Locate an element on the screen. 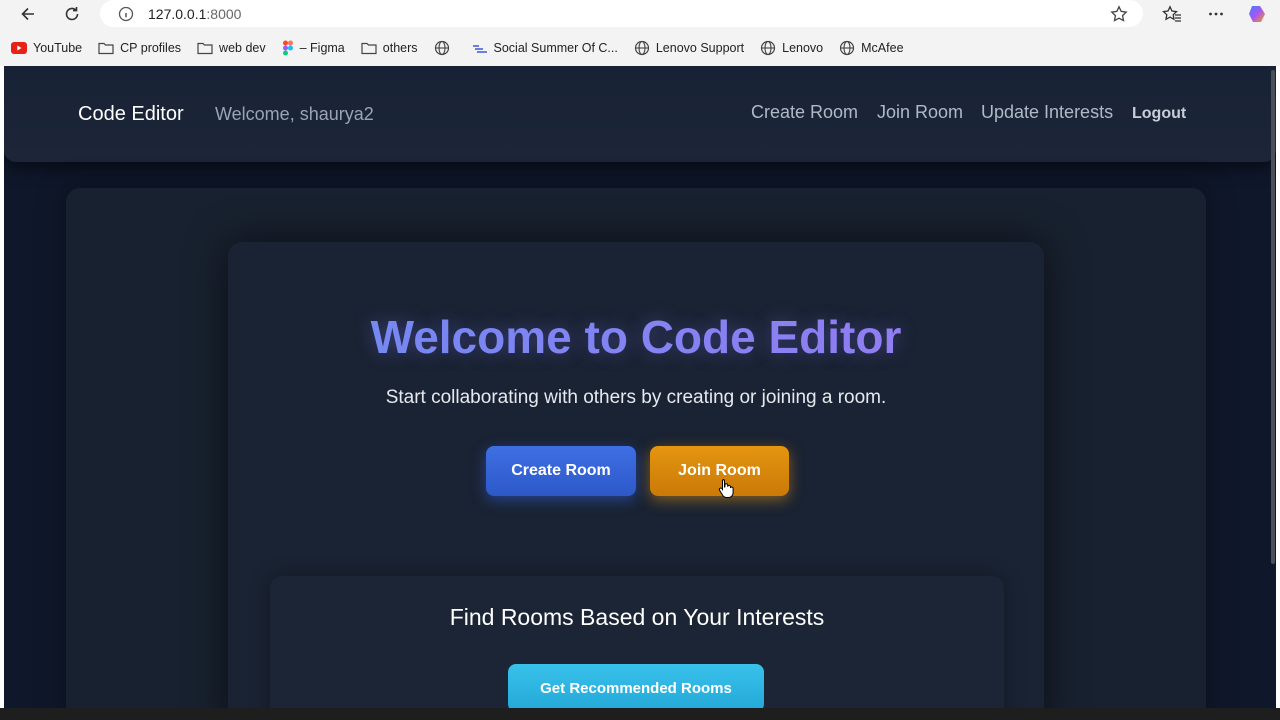 The width and height of the screenshot is (1280, 720). bookmark-figma: – Figma is located at coordinates (313, 48).